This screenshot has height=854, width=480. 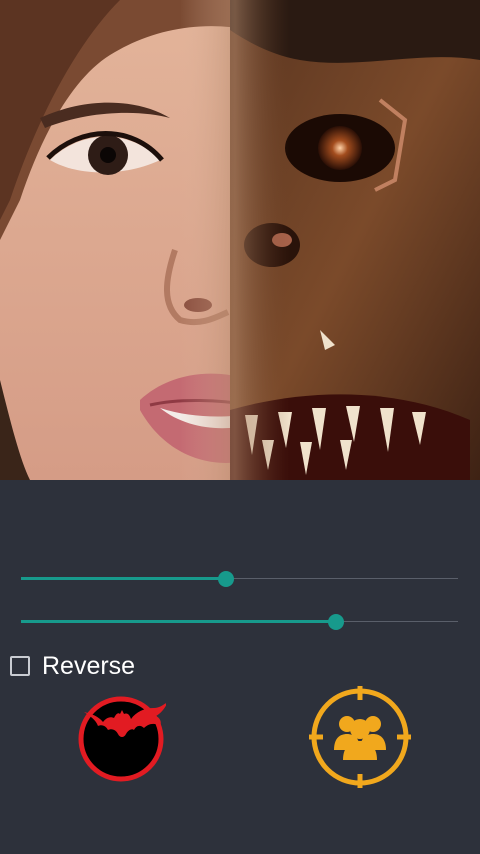 What do you see at coordinates (239, 579) in the screenshot?
I see `effect-slider-top` at bounding box center [239, 579].